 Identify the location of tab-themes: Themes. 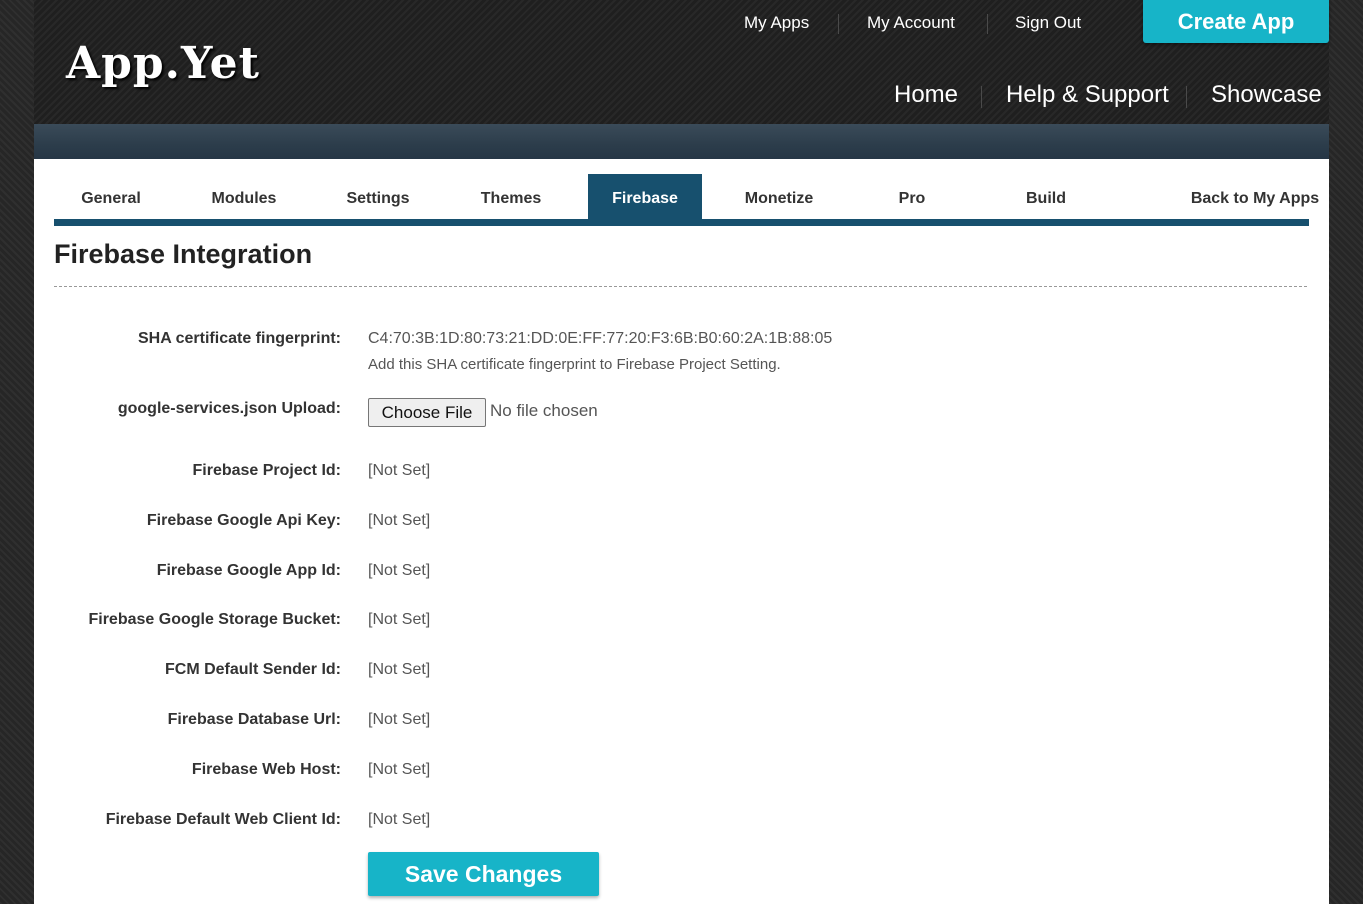
(511, 196).